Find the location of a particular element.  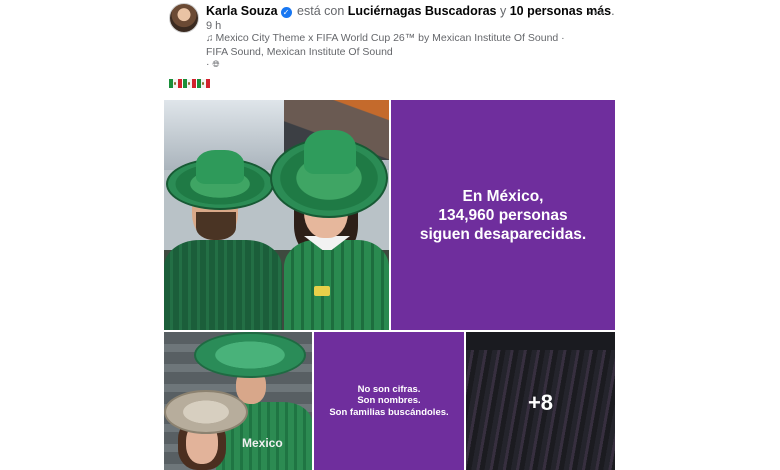

more-photos-count: +8 is located at coordinates (540, 403).